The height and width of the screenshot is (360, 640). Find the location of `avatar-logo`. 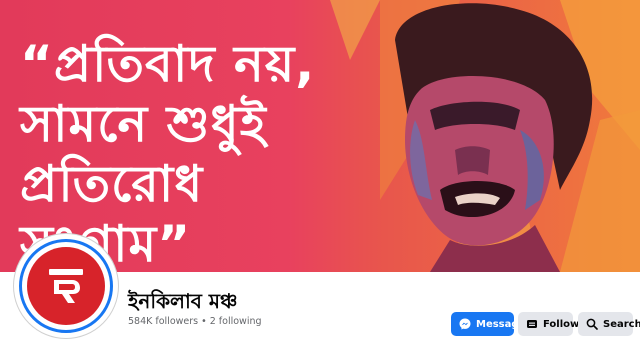

avatar-logo is located at coordinates (66, 286).